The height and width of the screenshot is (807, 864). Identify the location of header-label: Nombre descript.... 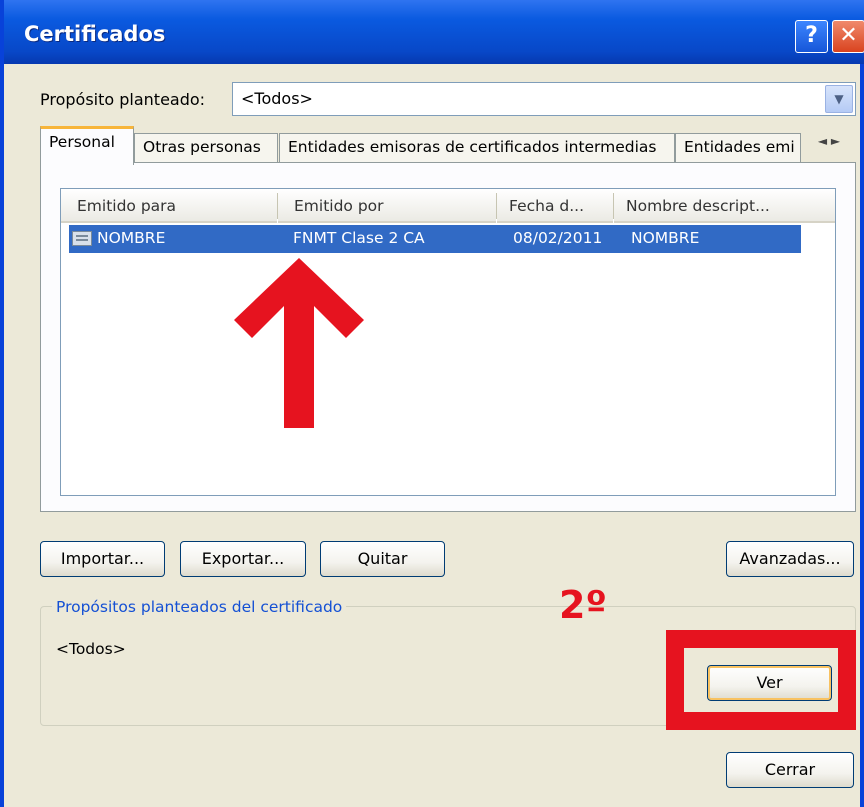
(698, 206).